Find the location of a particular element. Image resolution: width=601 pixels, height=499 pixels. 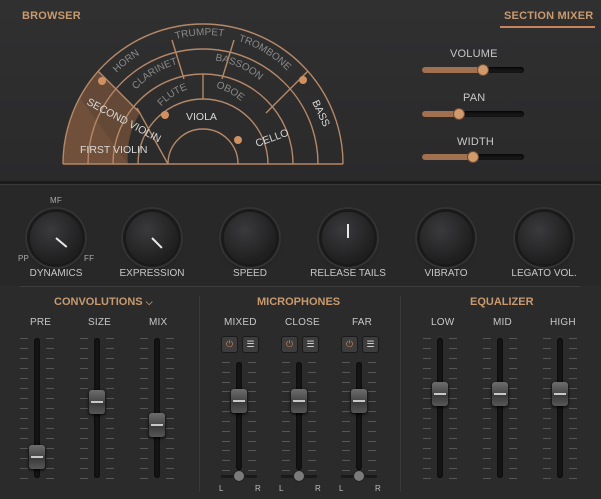

mid-fader-cap is located at coordinates (500, 394).